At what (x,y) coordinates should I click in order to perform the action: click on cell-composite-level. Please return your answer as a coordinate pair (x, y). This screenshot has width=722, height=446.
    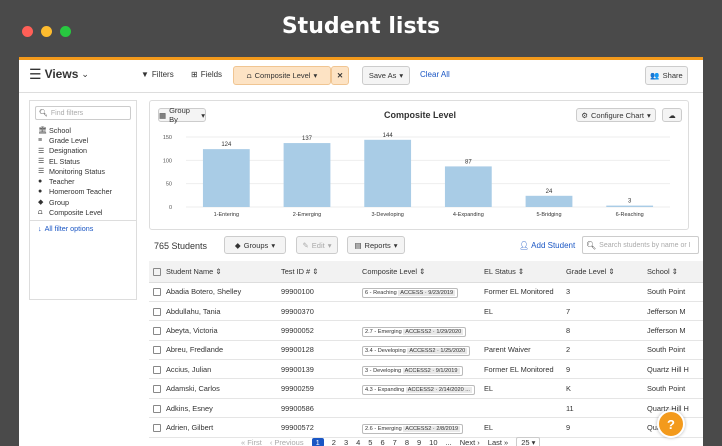
    Looking at the image, I should click on (419, 311).